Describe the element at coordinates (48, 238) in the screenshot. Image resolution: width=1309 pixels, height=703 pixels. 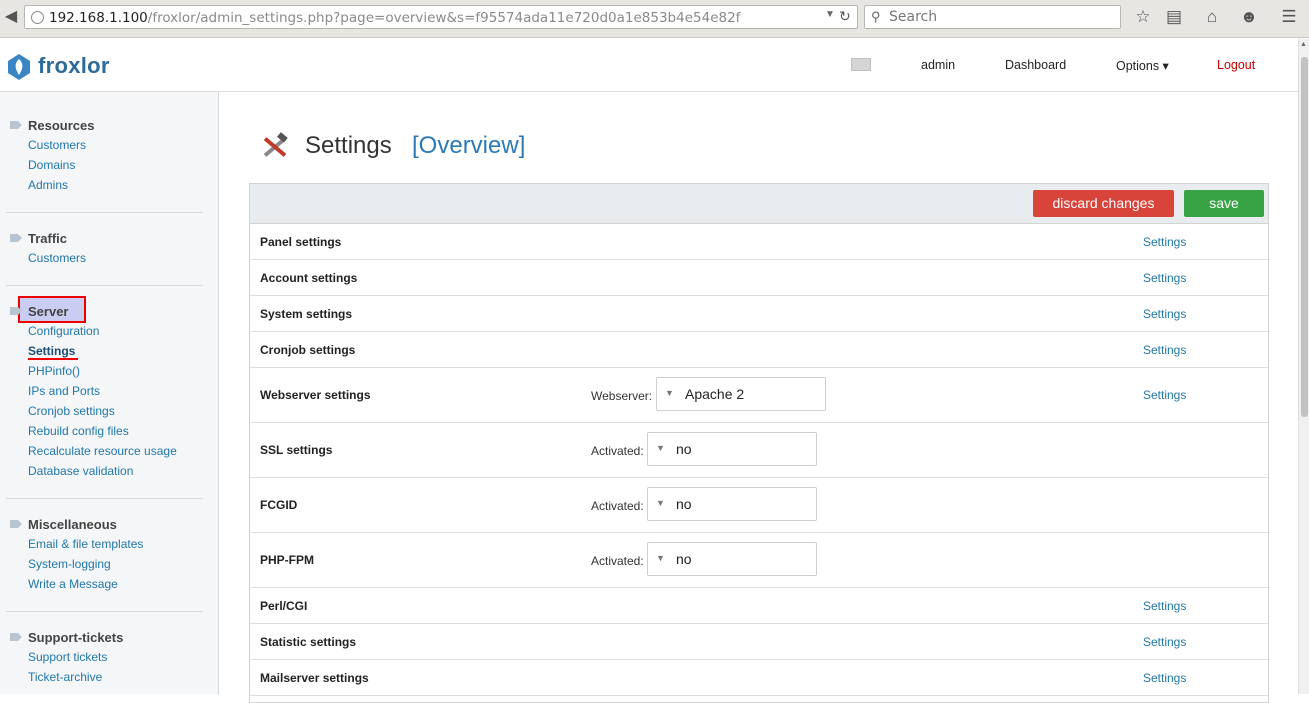
I see `nav-section-traffic: Traffic` at that location.